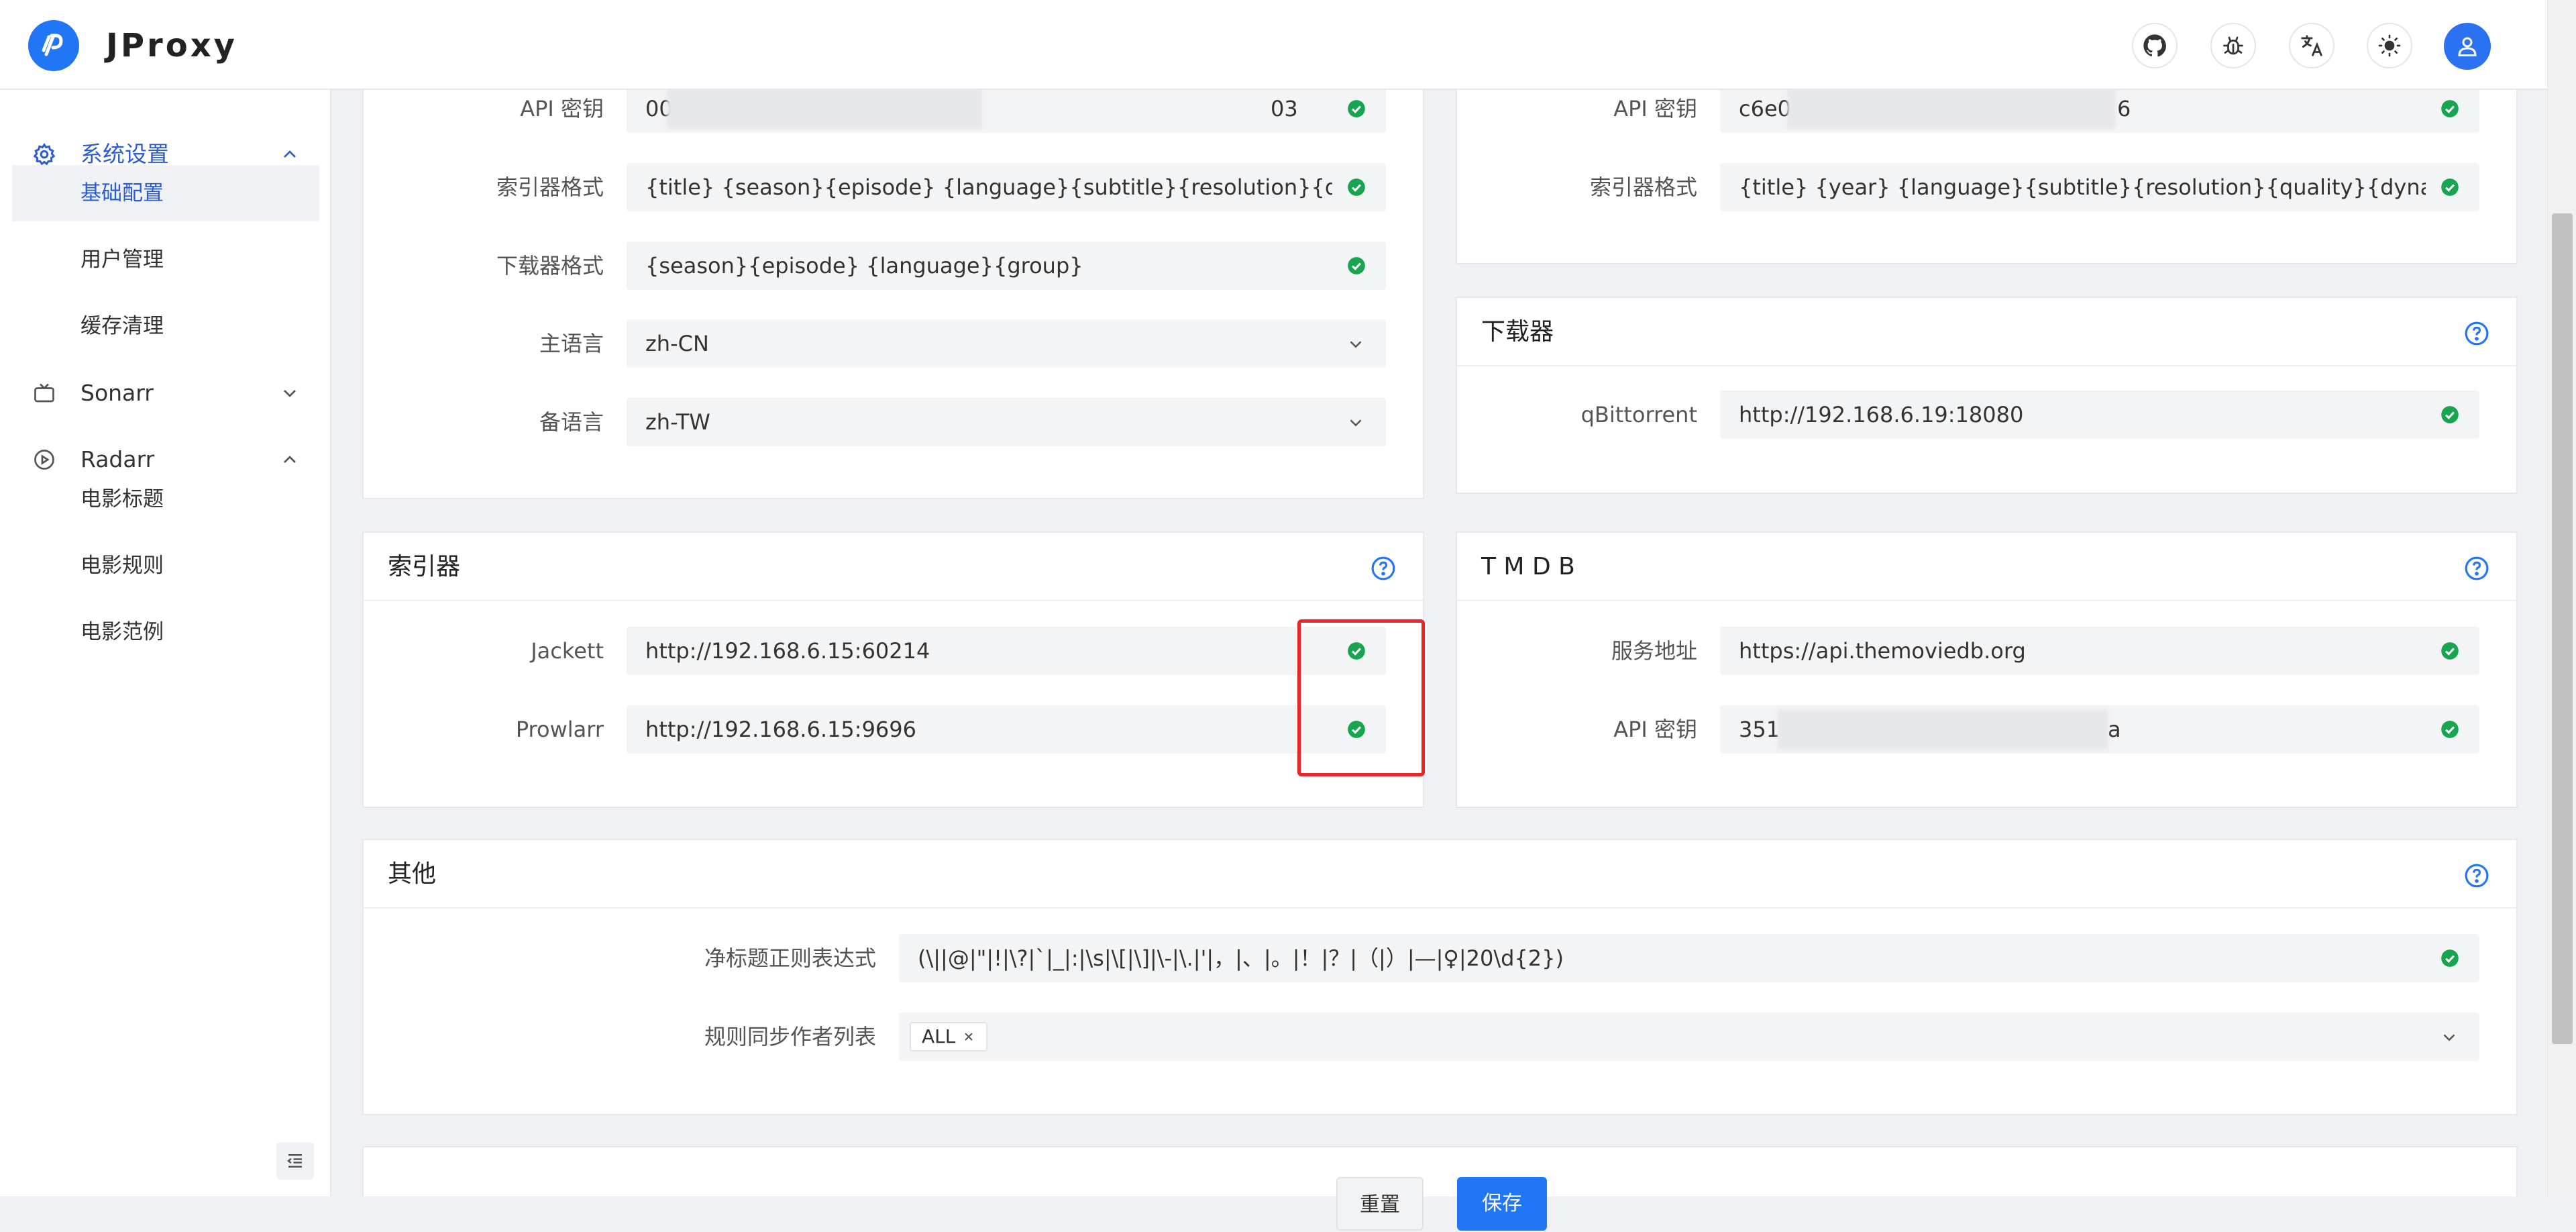  What do you see at coordinates (1759, 729) in the screenshot?
I see `api-key-prefix: 351` at bounding box center [1759, 729].